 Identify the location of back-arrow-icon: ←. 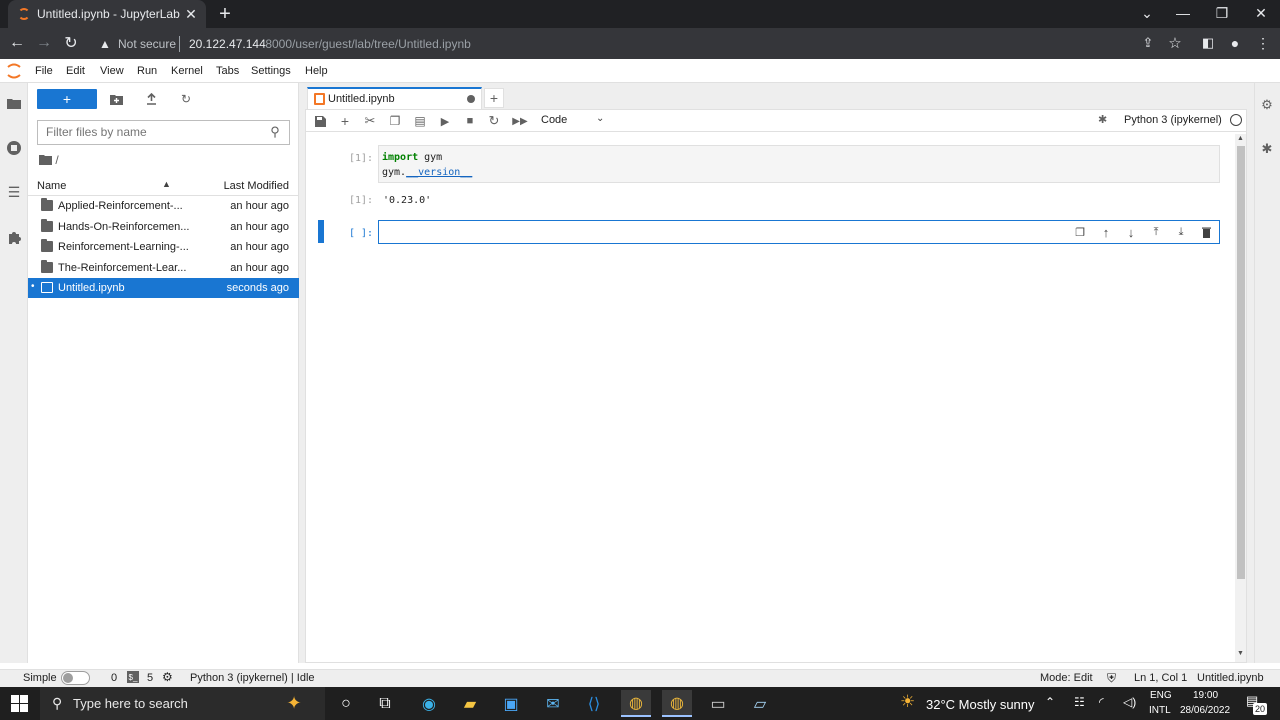
(17, 43).